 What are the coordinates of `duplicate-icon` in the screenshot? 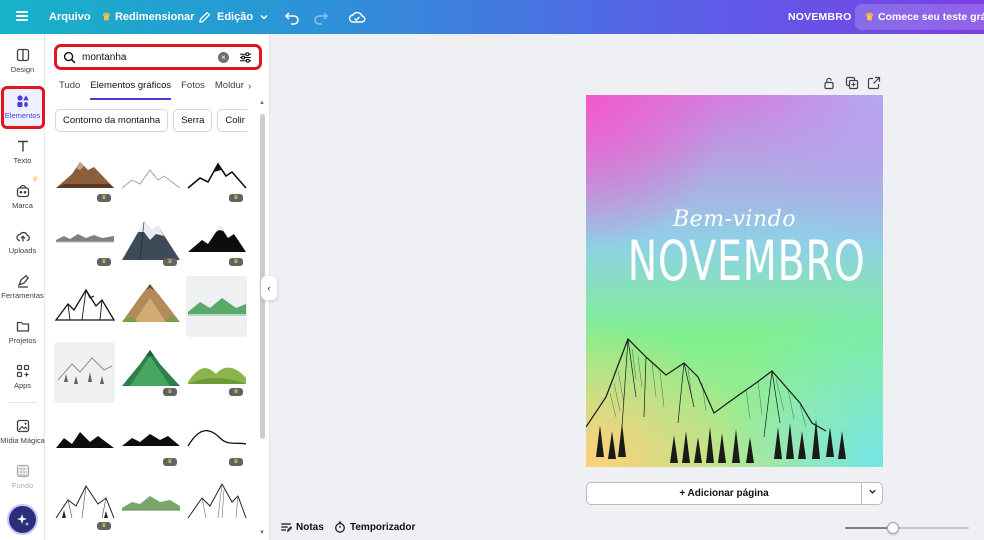 It's located at (852, 83).